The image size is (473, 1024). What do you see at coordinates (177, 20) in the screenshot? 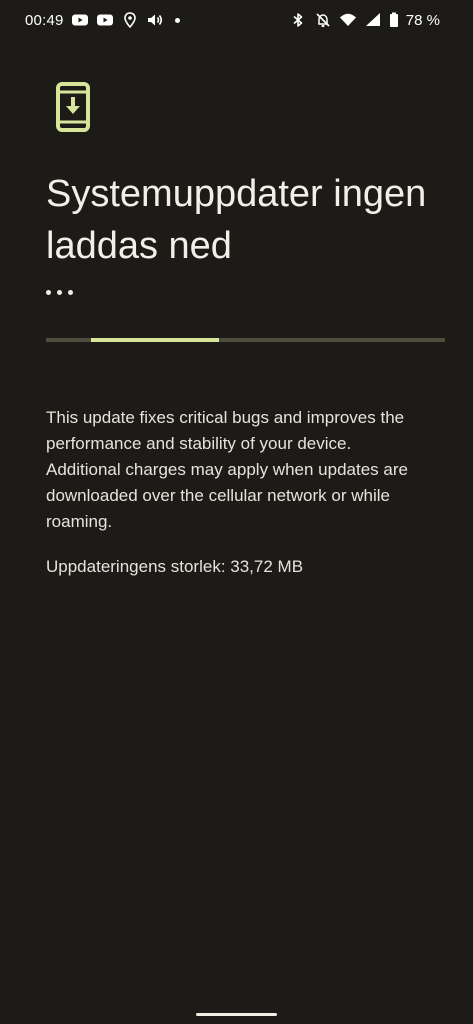
I see `notification-dot` at bounding box center [177, 20].